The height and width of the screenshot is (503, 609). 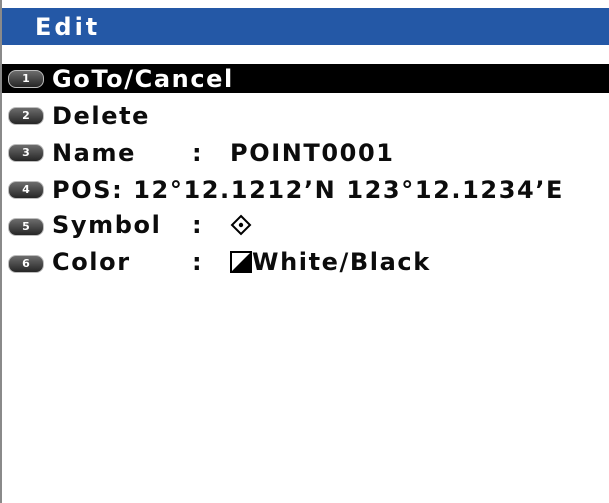 I want to click on menu-item-symbol: 5 Symbol:, so click(x=305, y=226).